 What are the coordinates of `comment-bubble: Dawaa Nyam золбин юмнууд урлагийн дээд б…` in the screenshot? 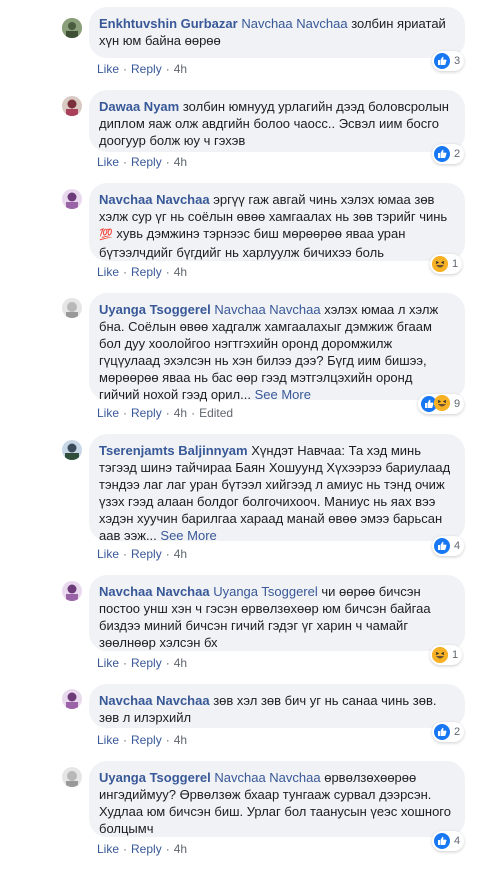 It's located at (277, 121).